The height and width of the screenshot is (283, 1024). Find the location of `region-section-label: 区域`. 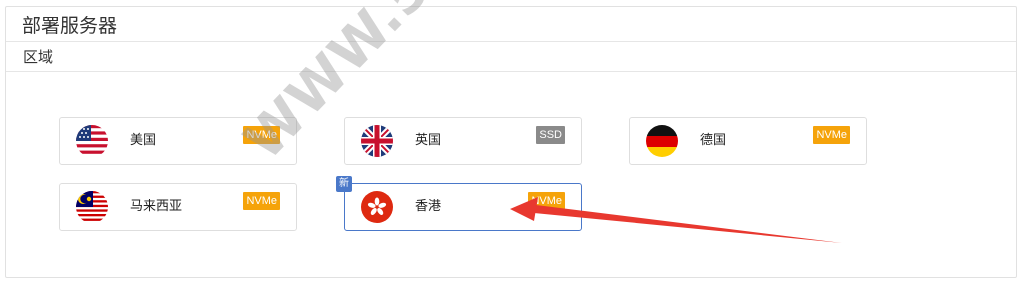

region-section-label: 区域 is located at coordinates (511, 57).